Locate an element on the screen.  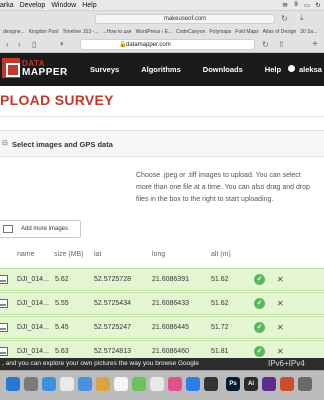
cell-long: 21.6086391 is located at coordinates (170, 279).